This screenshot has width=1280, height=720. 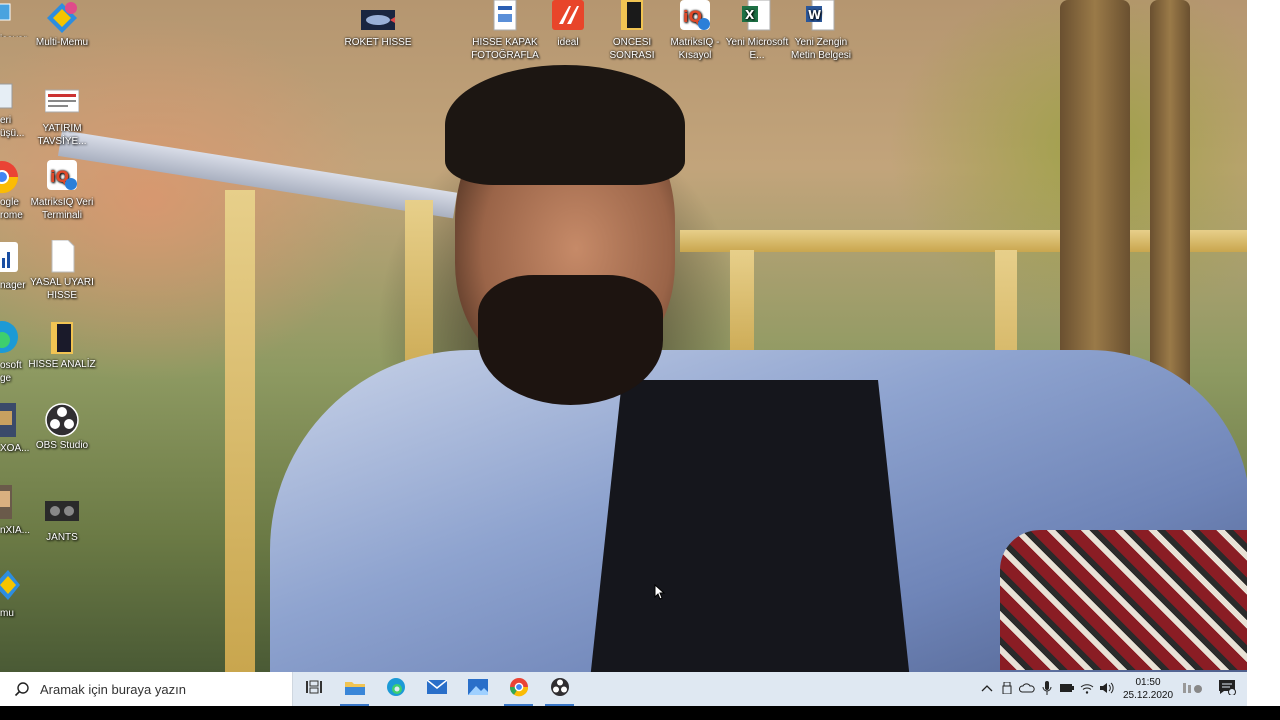 I want to click on desktop-icon-hisse-kapak: HISSE KAPAK FOTOĞRAFLA, so click(x=505, y=31).